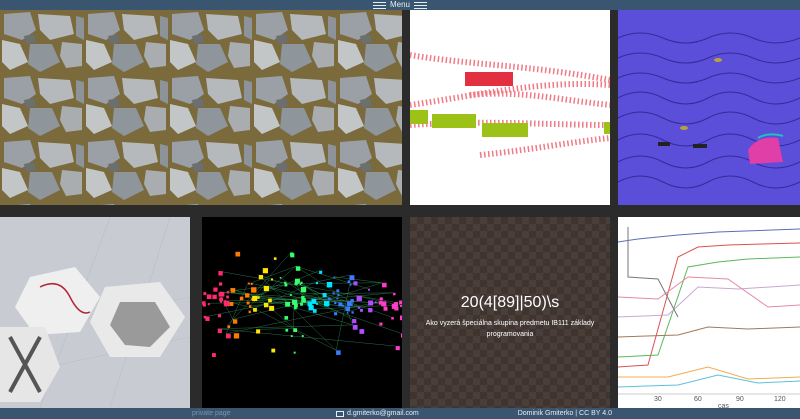  Describe the element at coordinates (698, 399) in the screenshot. I see `x-tick-60: 60` at that location.